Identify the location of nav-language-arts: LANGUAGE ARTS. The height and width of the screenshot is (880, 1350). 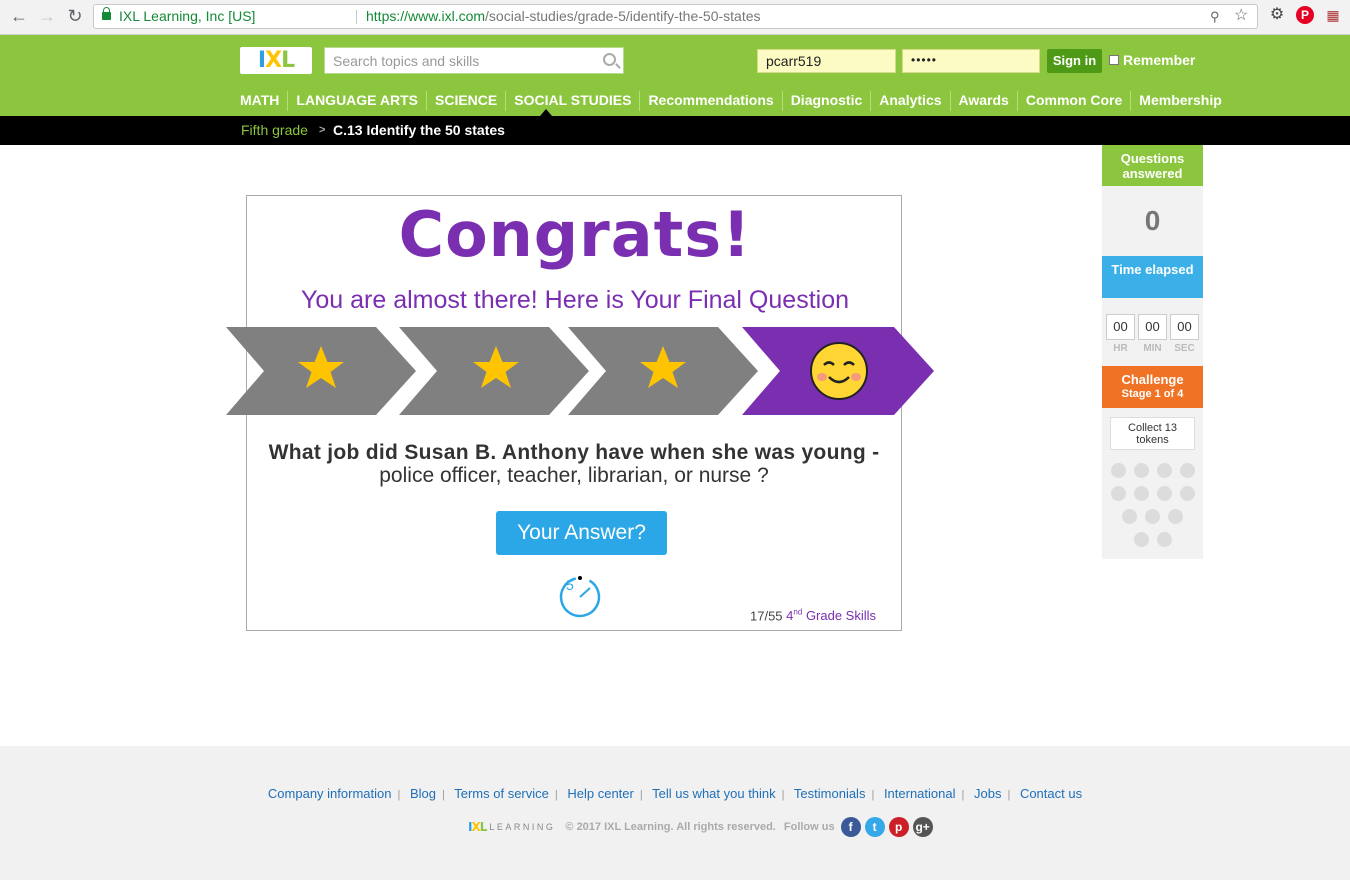
(356, 101).